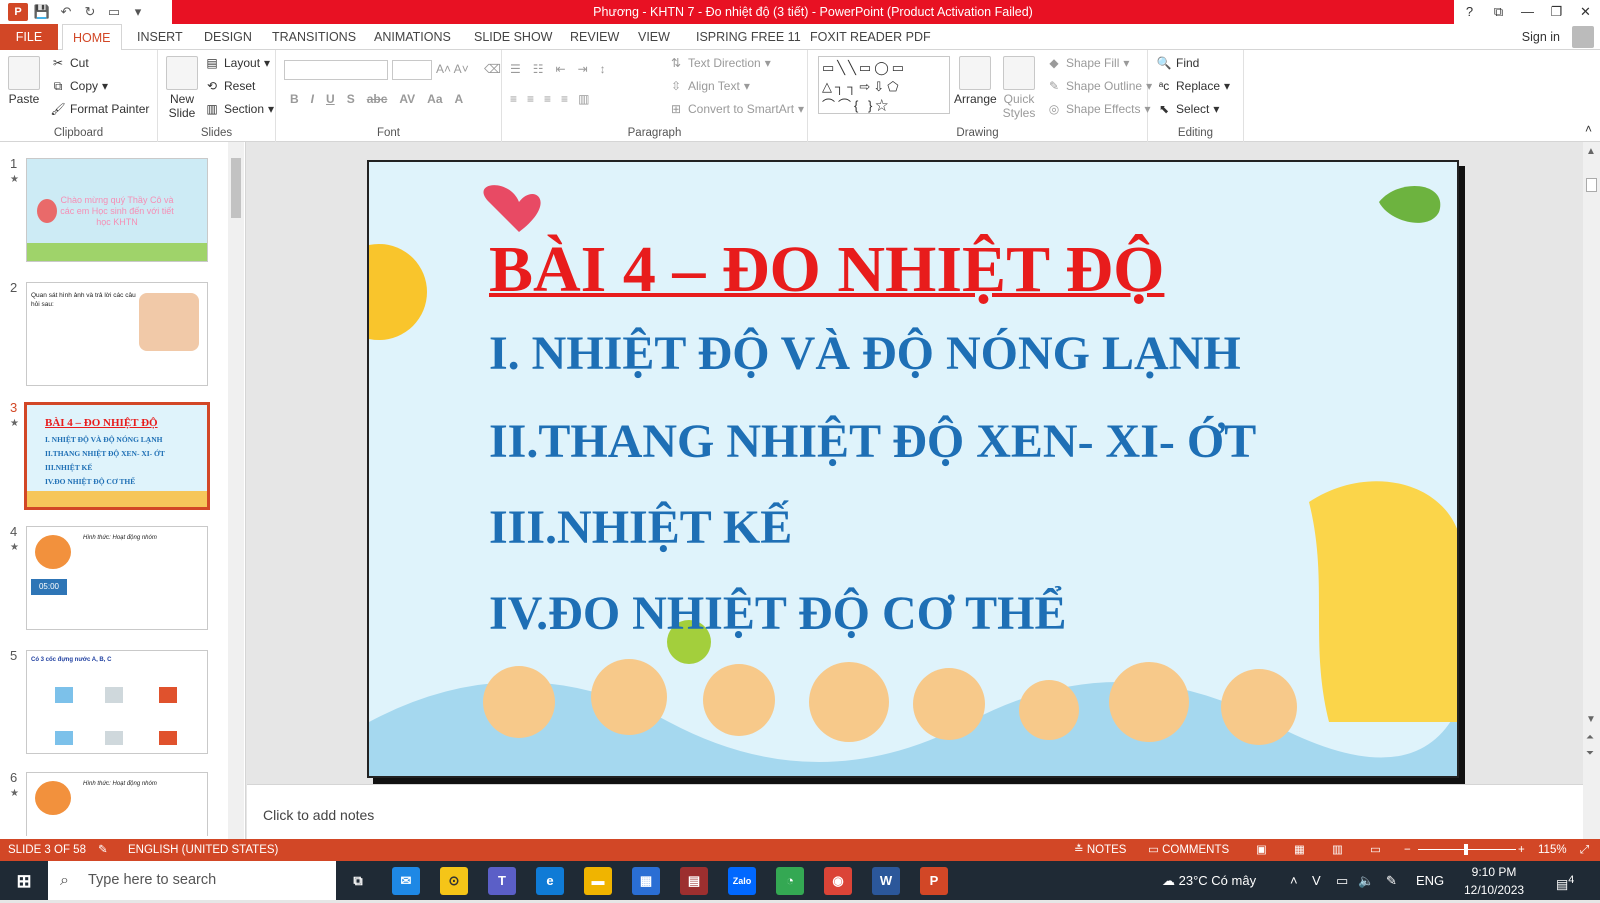 This screenshot has height=903, width=1600. Describe the element at coordinates (1527, 12) in the screenshot. I see `minimize-icon: —` at that location.